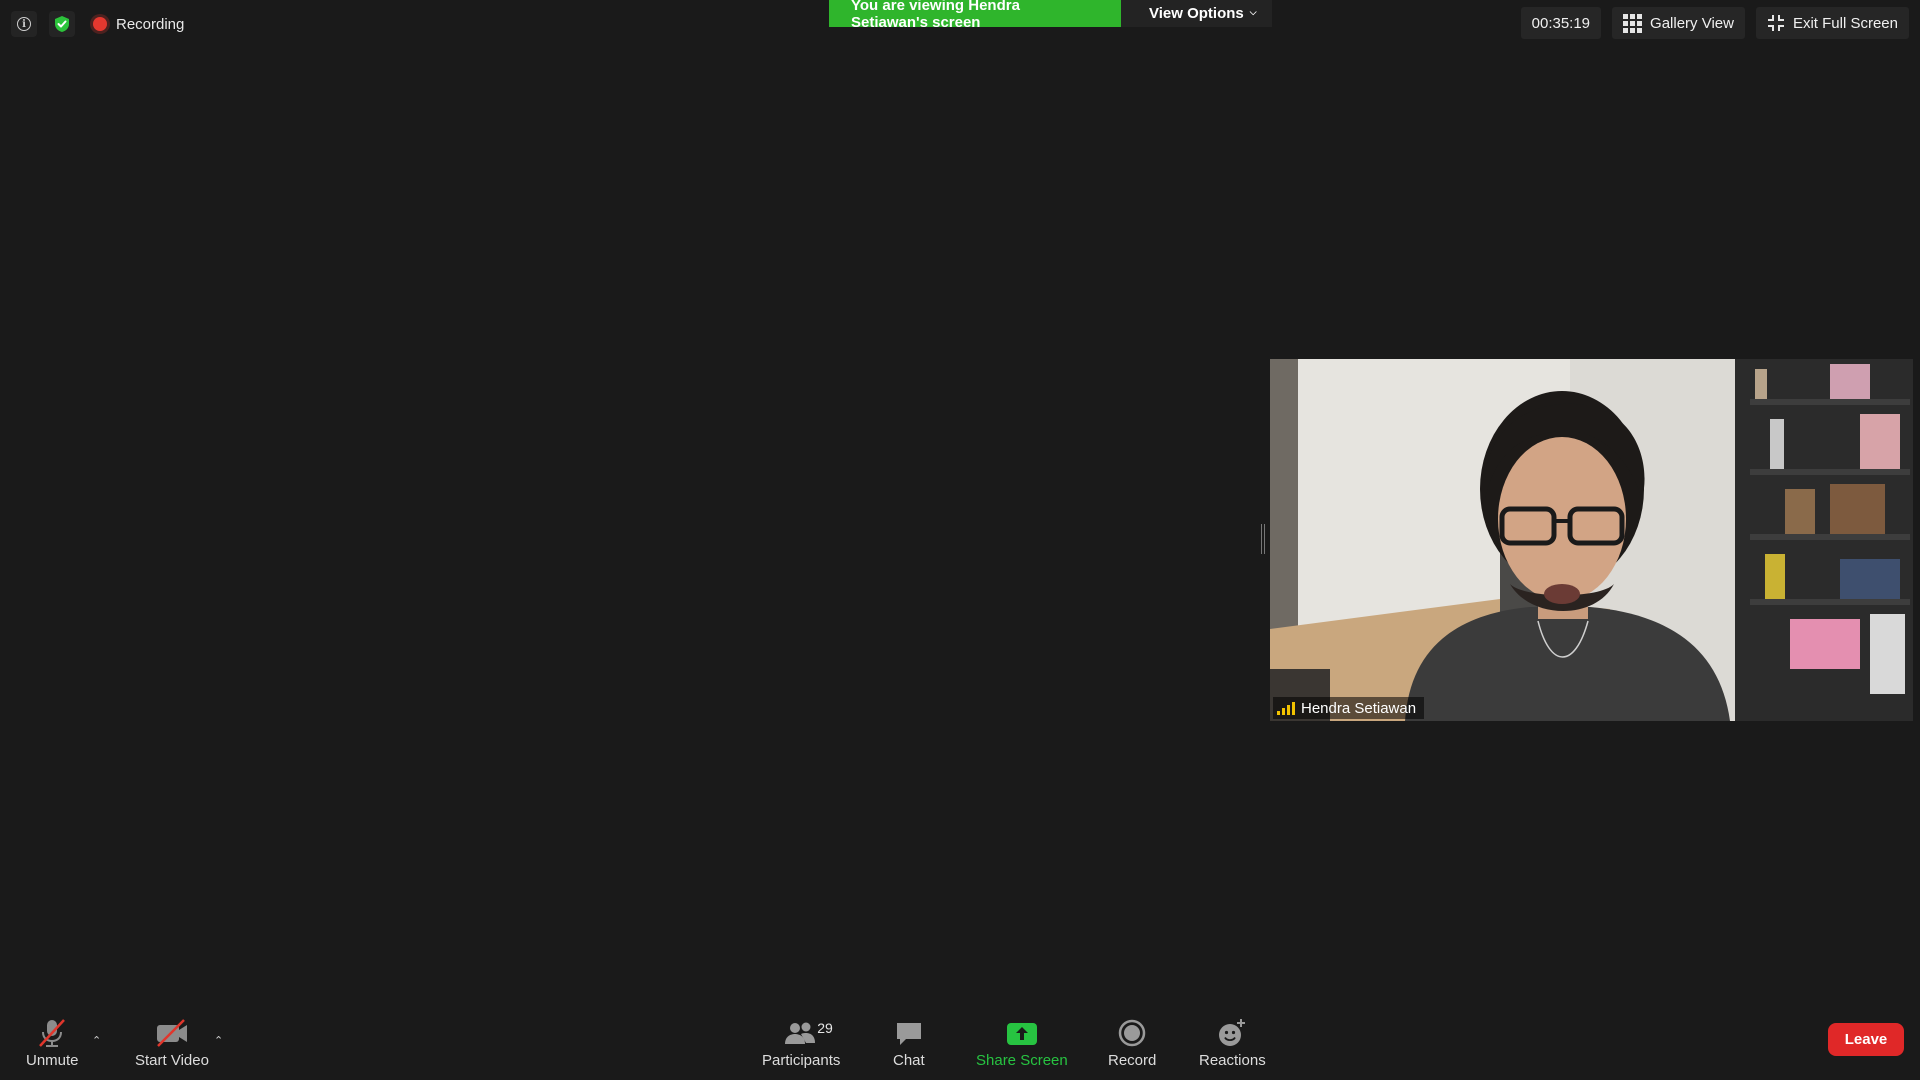 This screenshot has height=1080, width=1920. I want to click on participant-video-tile: Hendra Setiawan, so click(1591, 540).